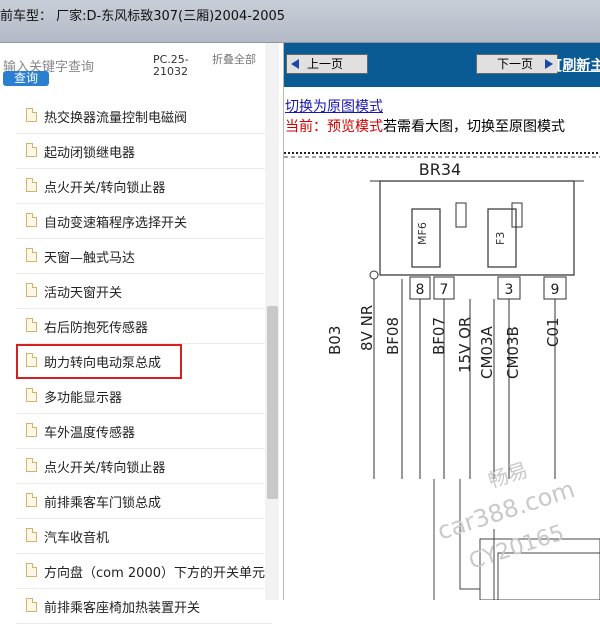  I want to click on wire-label: B03, so click(335, 340).